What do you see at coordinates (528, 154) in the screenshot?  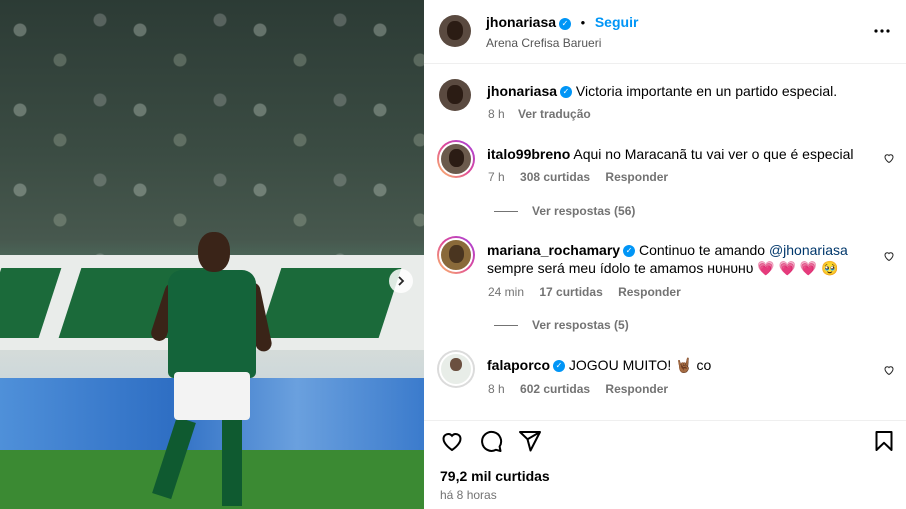 I see `comment-username: italo99breno` at bounding box center [528, 154].